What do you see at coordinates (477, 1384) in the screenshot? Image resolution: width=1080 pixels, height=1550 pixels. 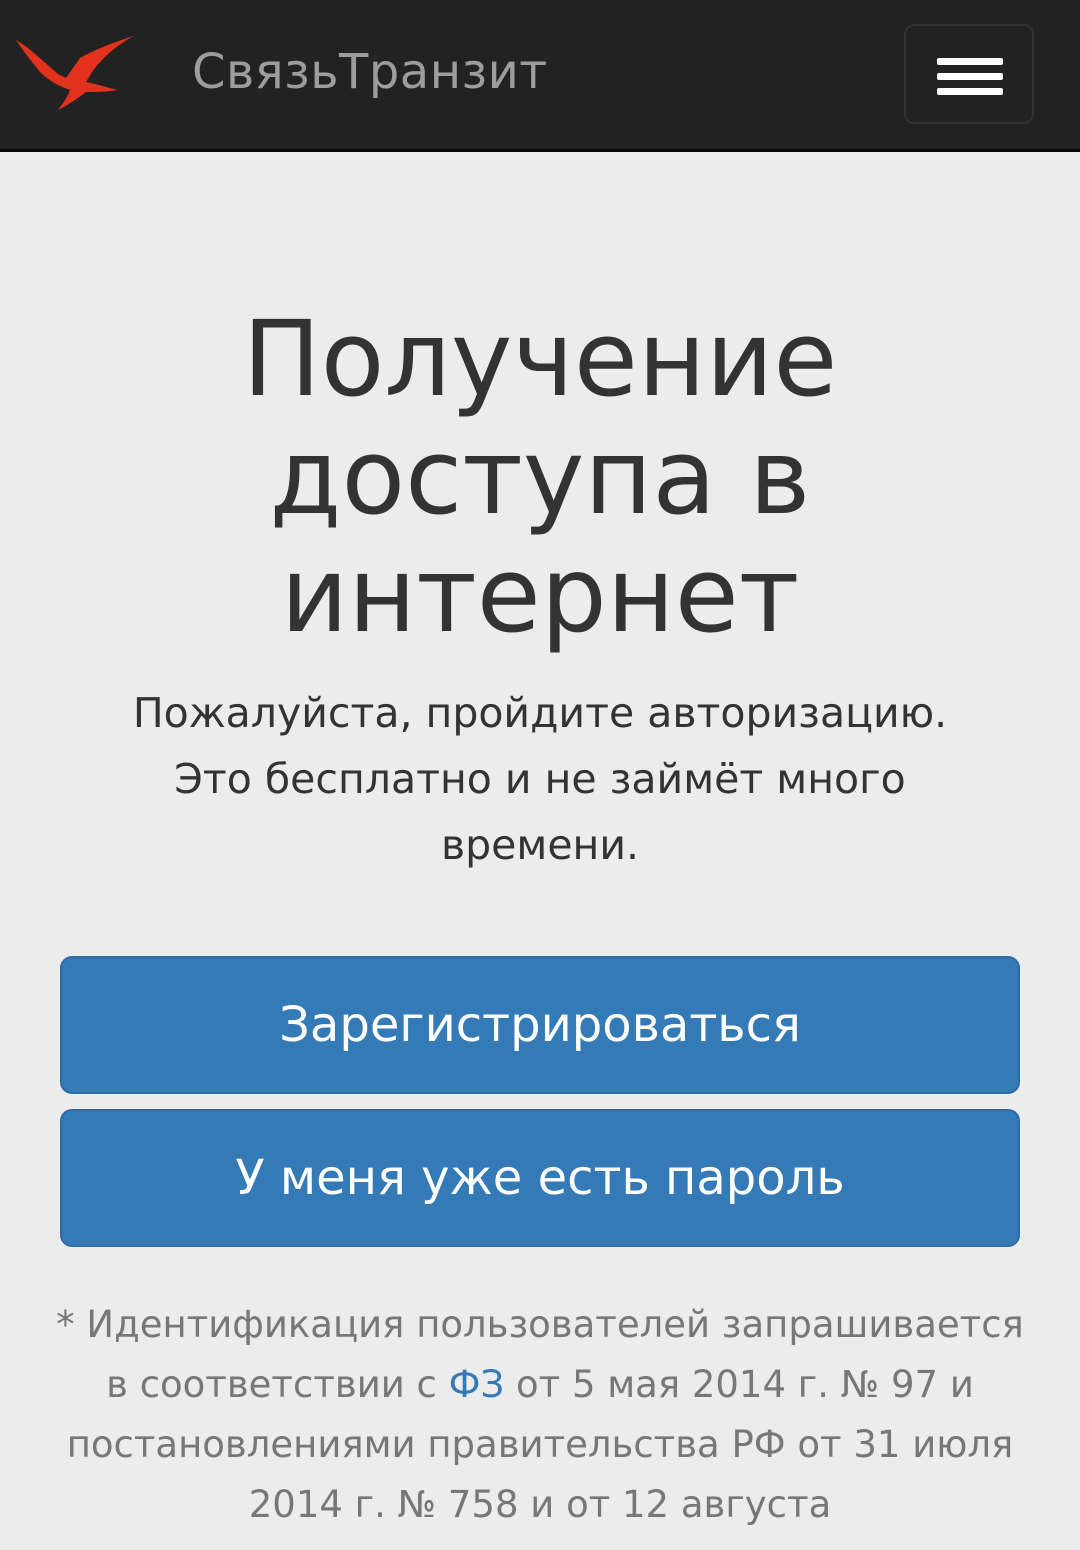 I see `federal-law-link: ФЗ` at bounding box center [477, 1384].